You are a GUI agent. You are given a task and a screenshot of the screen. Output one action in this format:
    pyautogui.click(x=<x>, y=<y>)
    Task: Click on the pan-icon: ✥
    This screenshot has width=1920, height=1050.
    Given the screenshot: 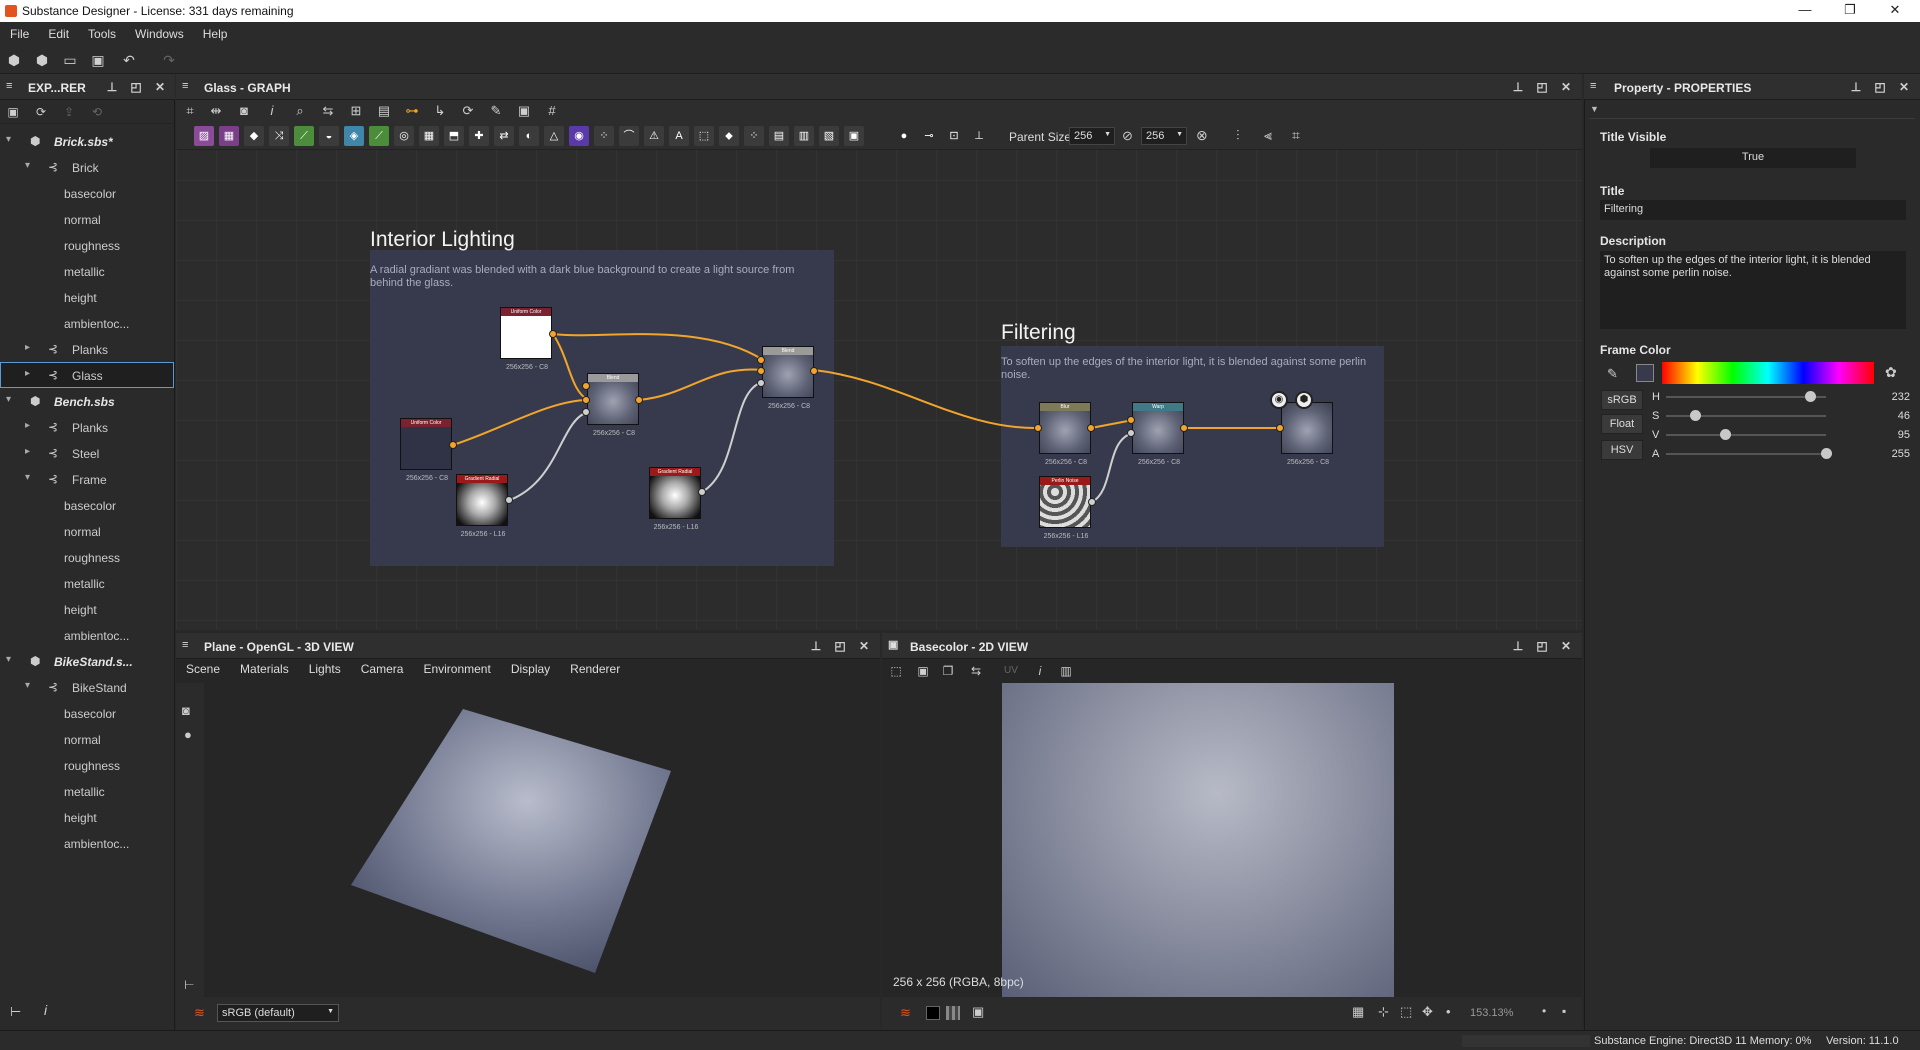 What is the action you would take?
    pyautogui.click(x=1427, y=1012)
    